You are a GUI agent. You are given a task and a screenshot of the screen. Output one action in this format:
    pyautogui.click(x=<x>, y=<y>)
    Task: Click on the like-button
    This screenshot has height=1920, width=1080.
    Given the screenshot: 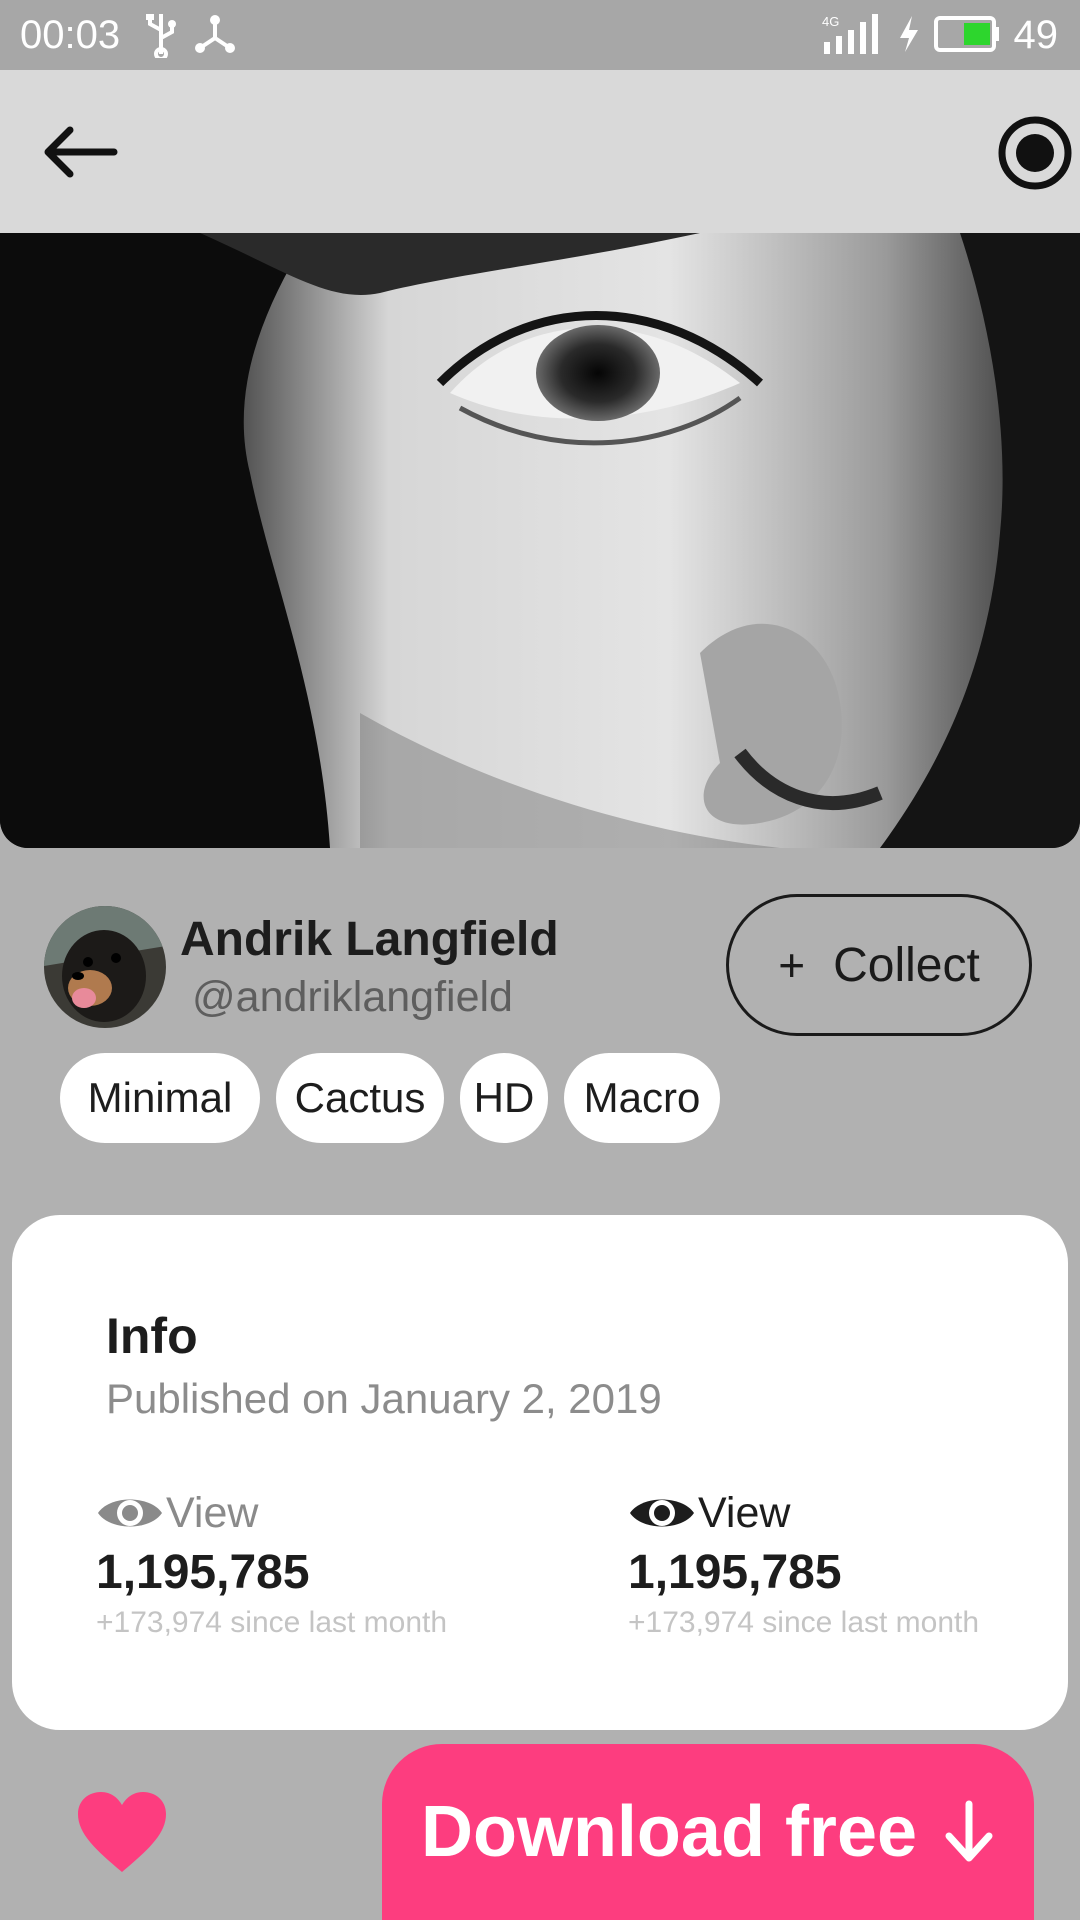 What is the action you would take?
    pyautogui.click(x=122, y=1833)
    